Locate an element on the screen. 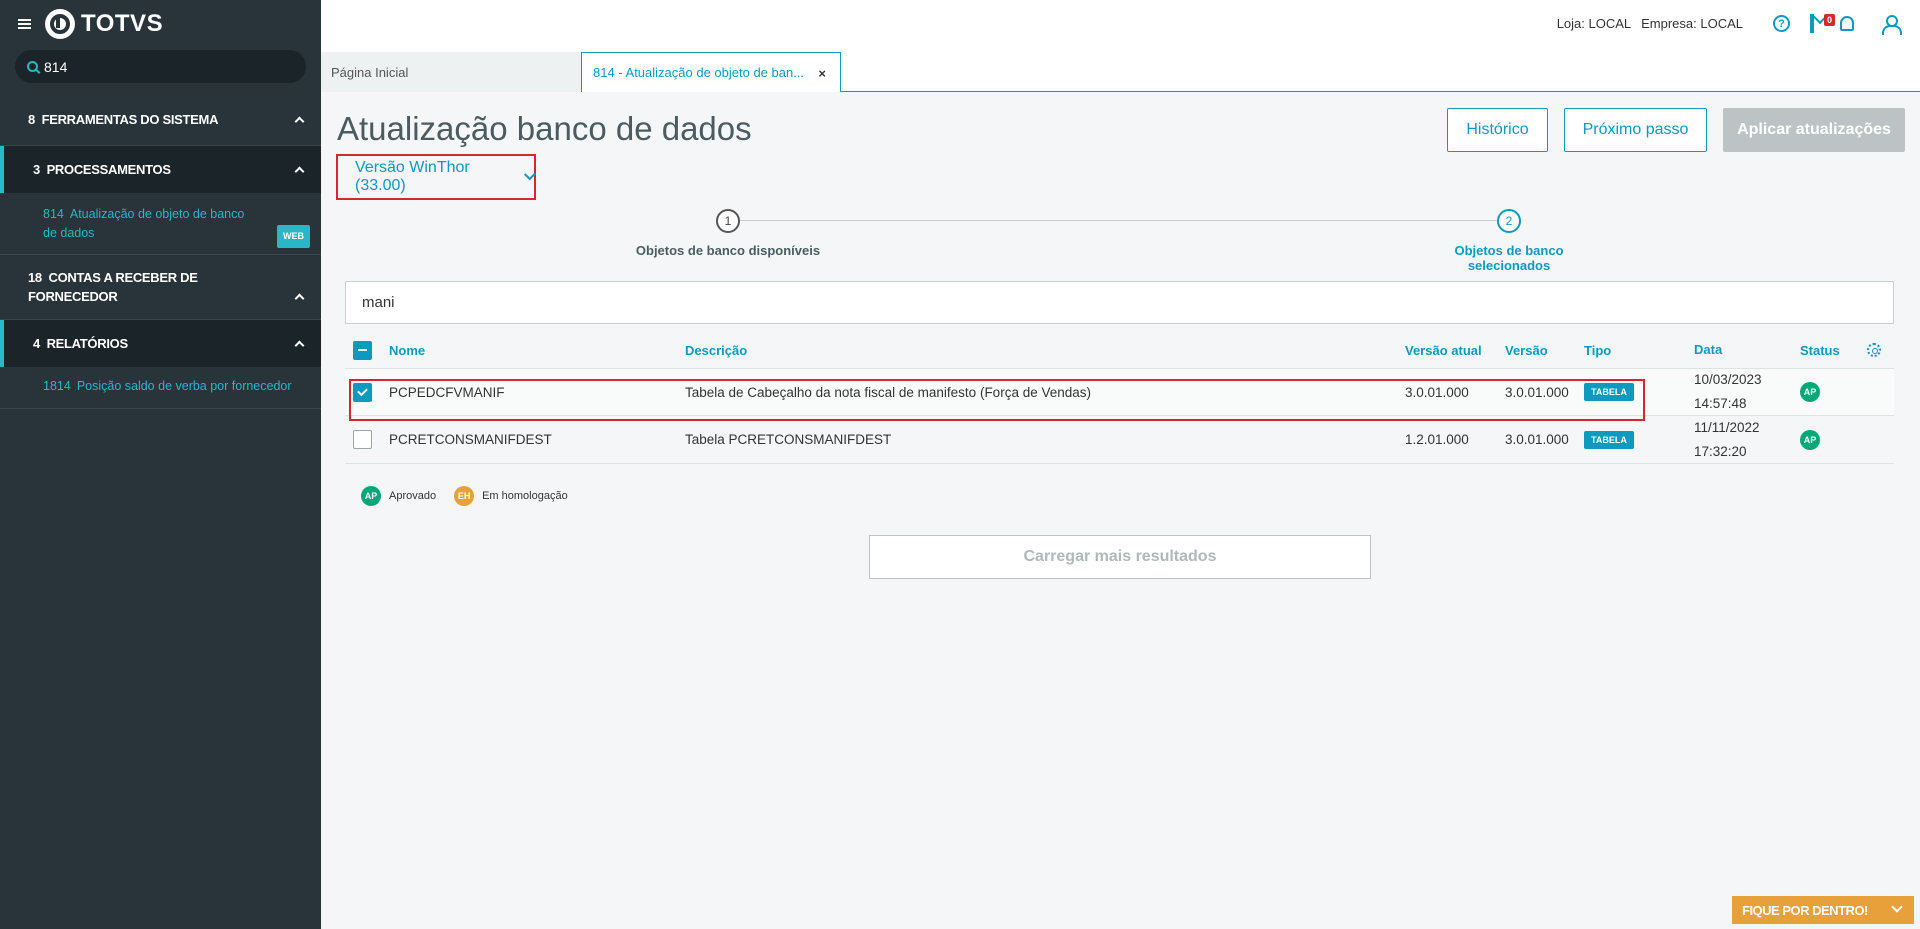 This screenshot has height=929, width=1920. column-header-data: Data is located at coordinates (1708, 350).